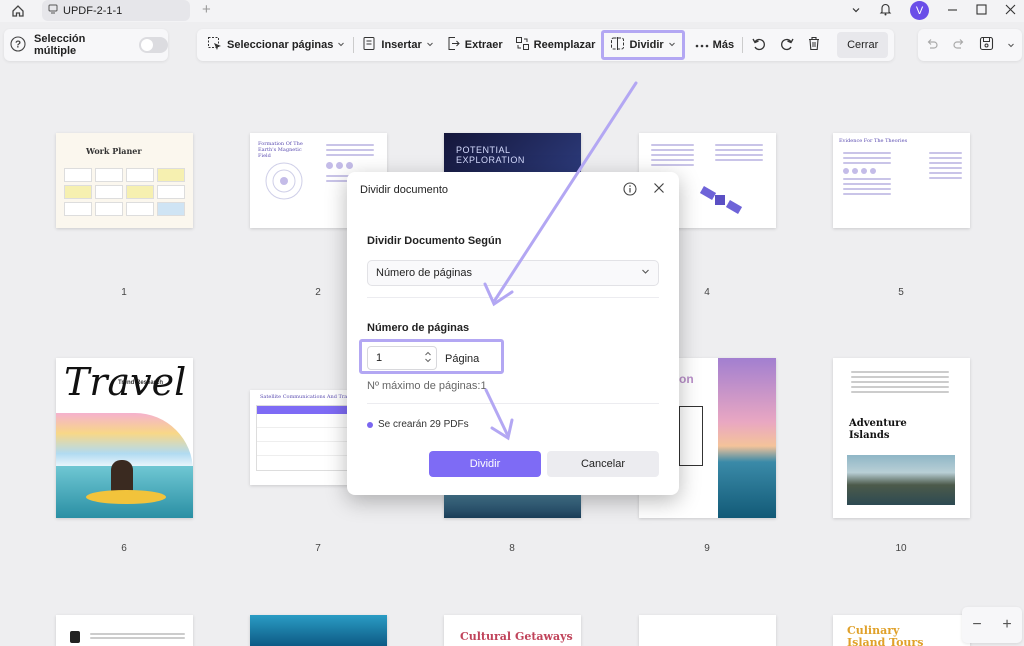 The image size is (1024, 646). I want to click on page-number: 6, so click(124, 548).